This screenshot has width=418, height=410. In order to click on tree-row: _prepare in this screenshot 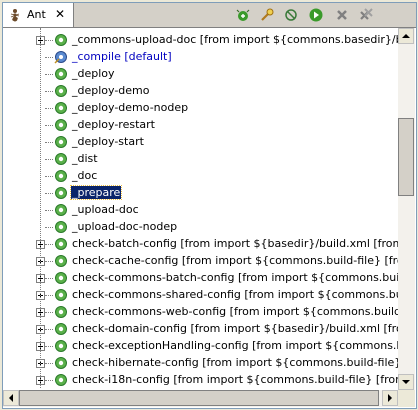, I will do `click(200, 193)`.